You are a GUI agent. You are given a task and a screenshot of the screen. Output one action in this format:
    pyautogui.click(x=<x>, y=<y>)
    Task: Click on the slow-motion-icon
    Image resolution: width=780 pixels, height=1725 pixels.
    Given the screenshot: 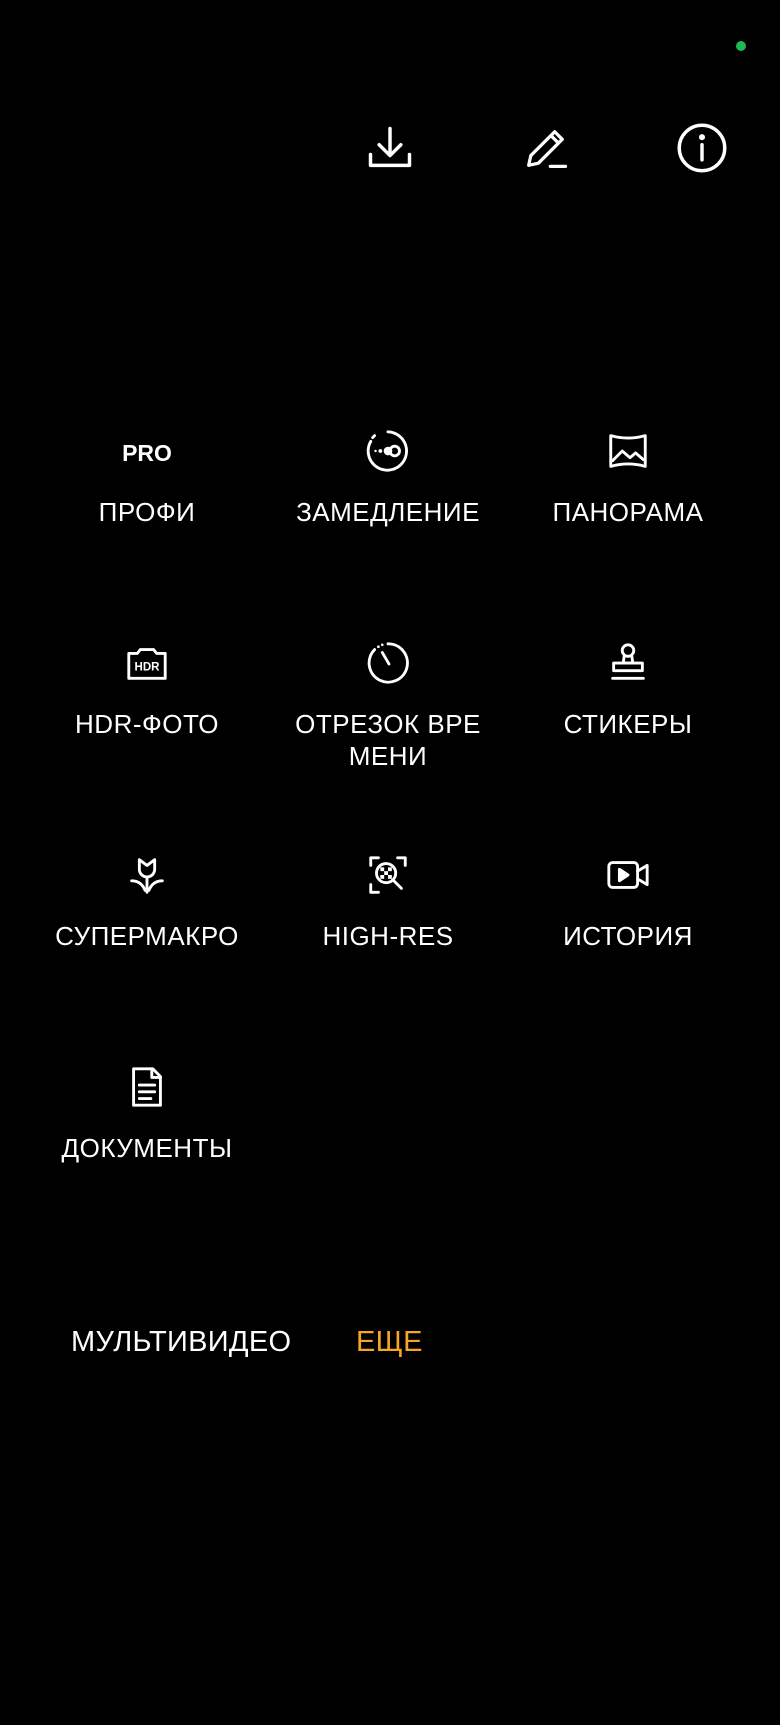 What is the action you would take?
    pyautogui.click(x=388, y=453)
    